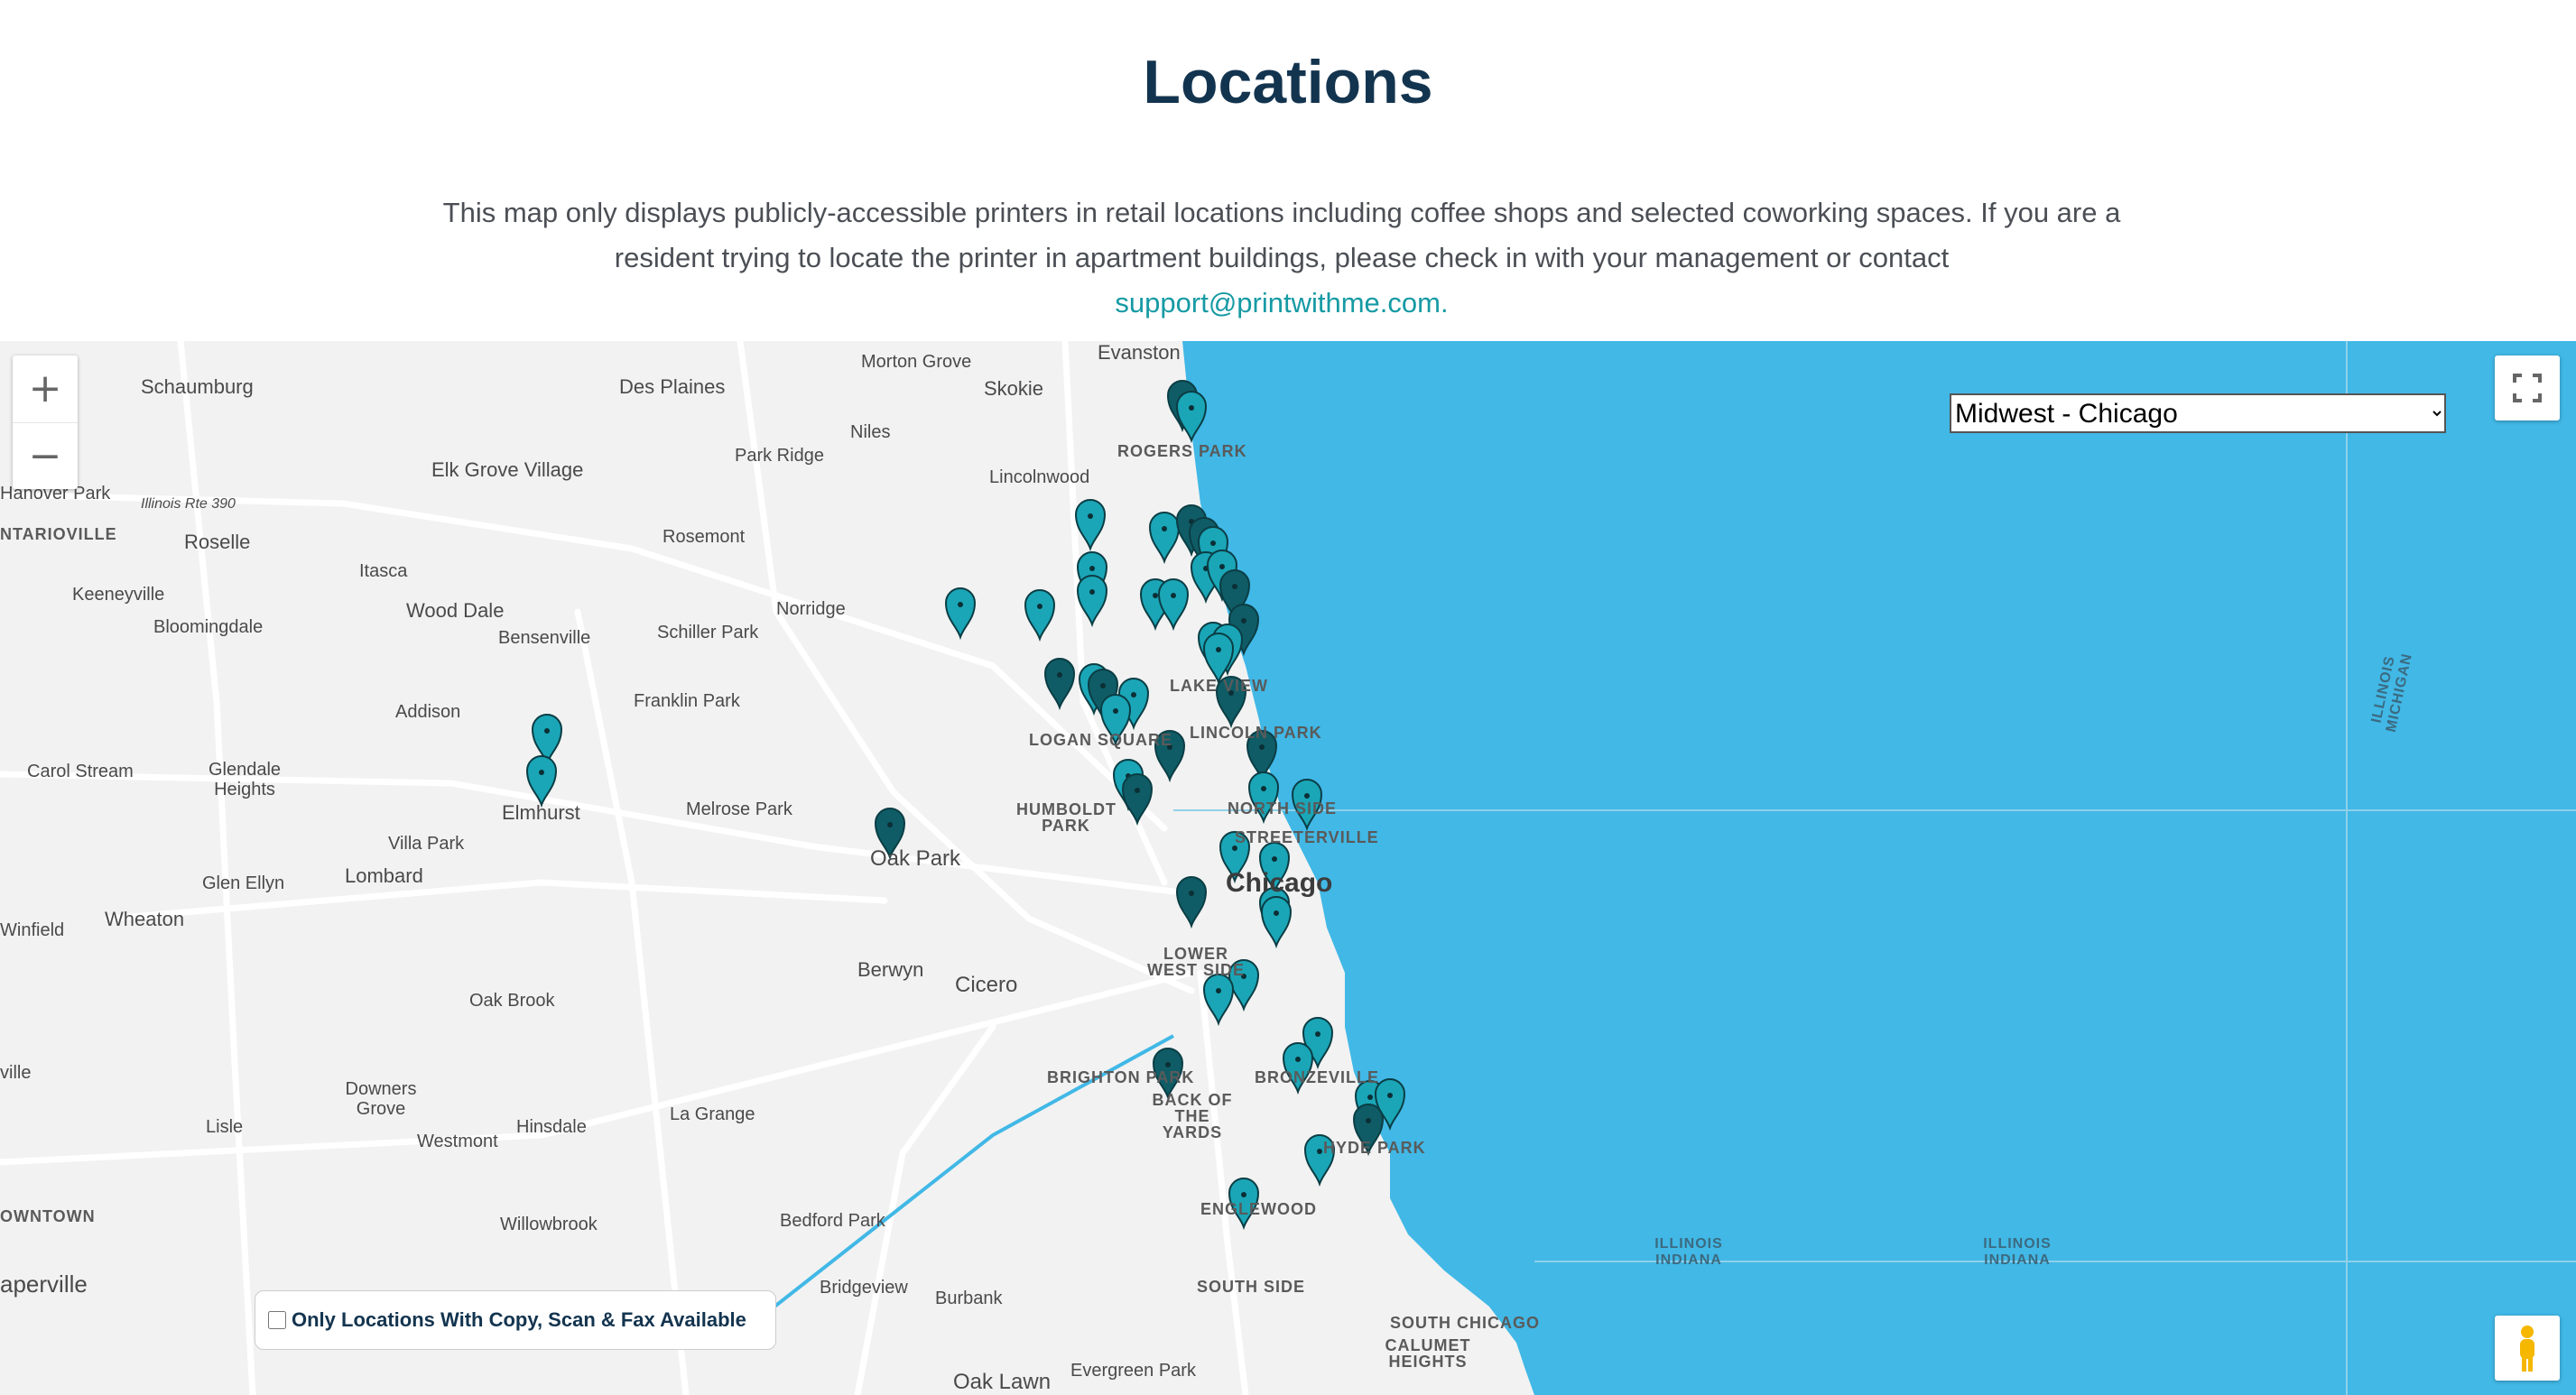  I want to click on pegman-icon, so click(2527, 1349).